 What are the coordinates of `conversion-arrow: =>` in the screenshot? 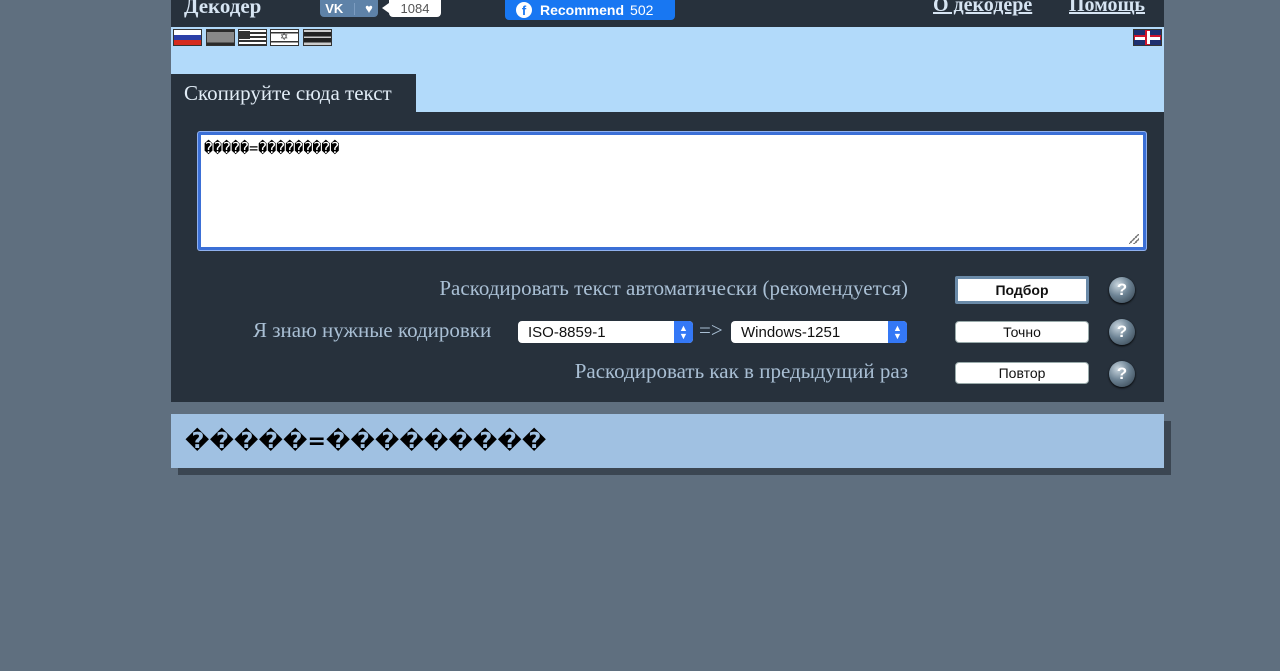 It's located at (711, 330).